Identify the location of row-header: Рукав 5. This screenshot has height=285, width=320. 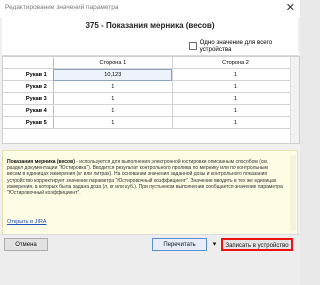
(28, 122).